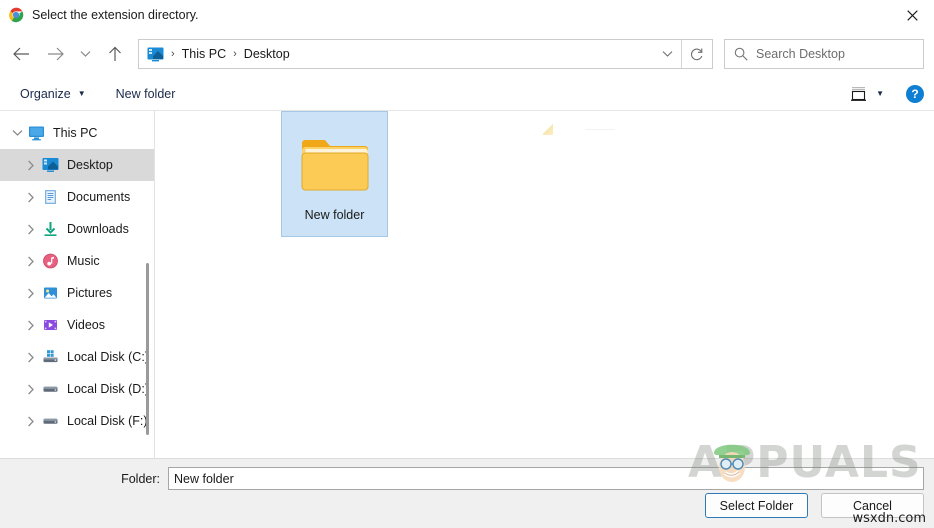 Image resolution: width=934 pixels, height=528 pixels. Describe the element at coordinates (17, 133) in the screenshot. I see `expander-chevron-down-icon` at that location.